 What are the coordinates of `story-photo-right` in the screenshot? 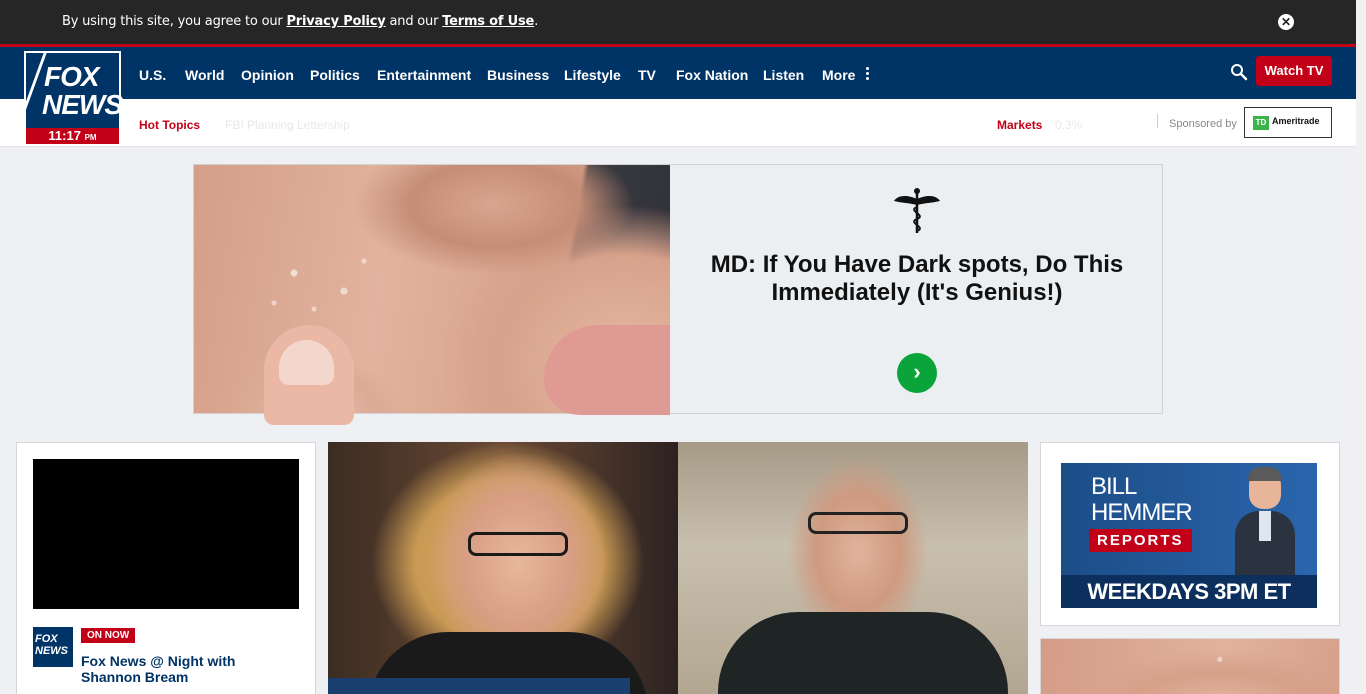 It's located at (853, 568).